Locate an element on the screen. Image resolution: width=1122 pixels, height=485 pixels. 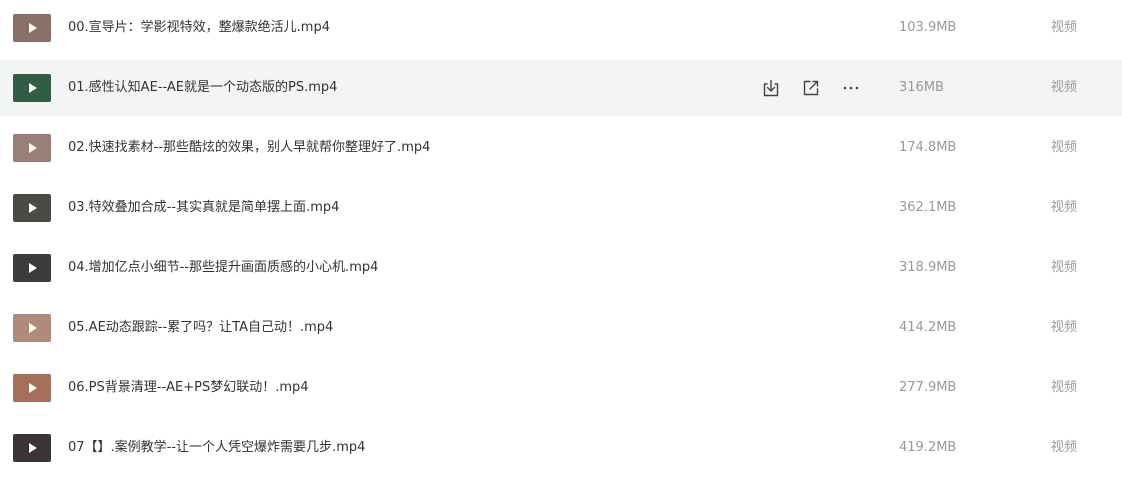
file-name: 06.PS背景清理--AE+PS梦幻联动！.mp4 is located at coordinates (188, 388).